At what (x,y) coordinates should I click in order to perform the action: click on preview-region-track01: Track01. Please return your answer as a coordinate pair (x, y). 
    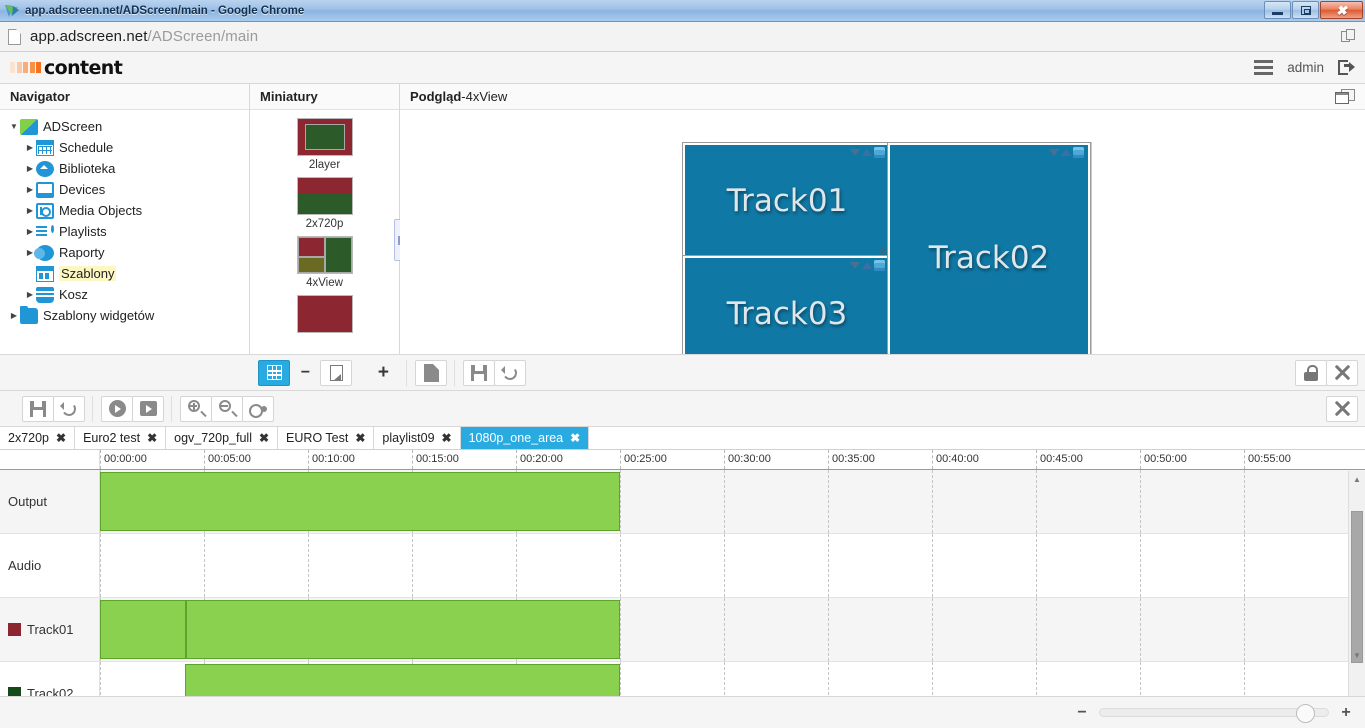
    Looking at the image, I should click on (787, 201).